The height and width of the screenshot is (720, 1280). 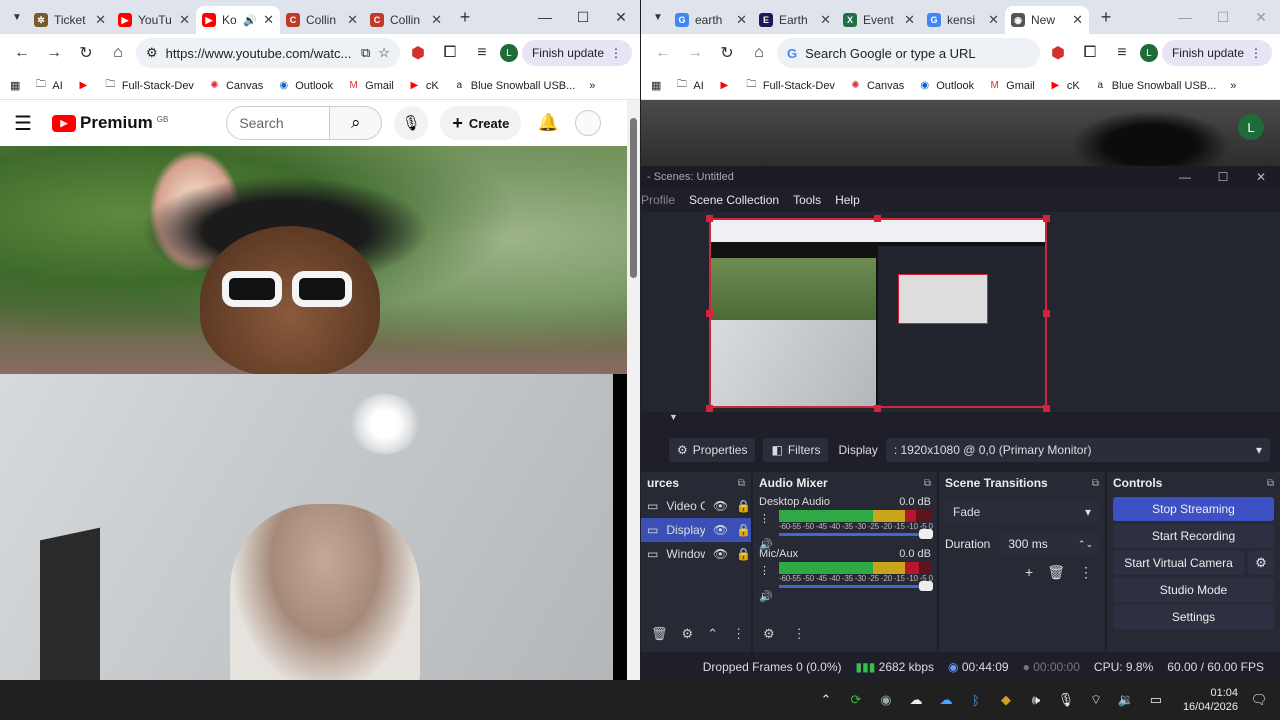 What do you see at coordinates (1193, 617) in the screenshot?
I see `settings-button: Settings` at bounding box center [1193, 617].